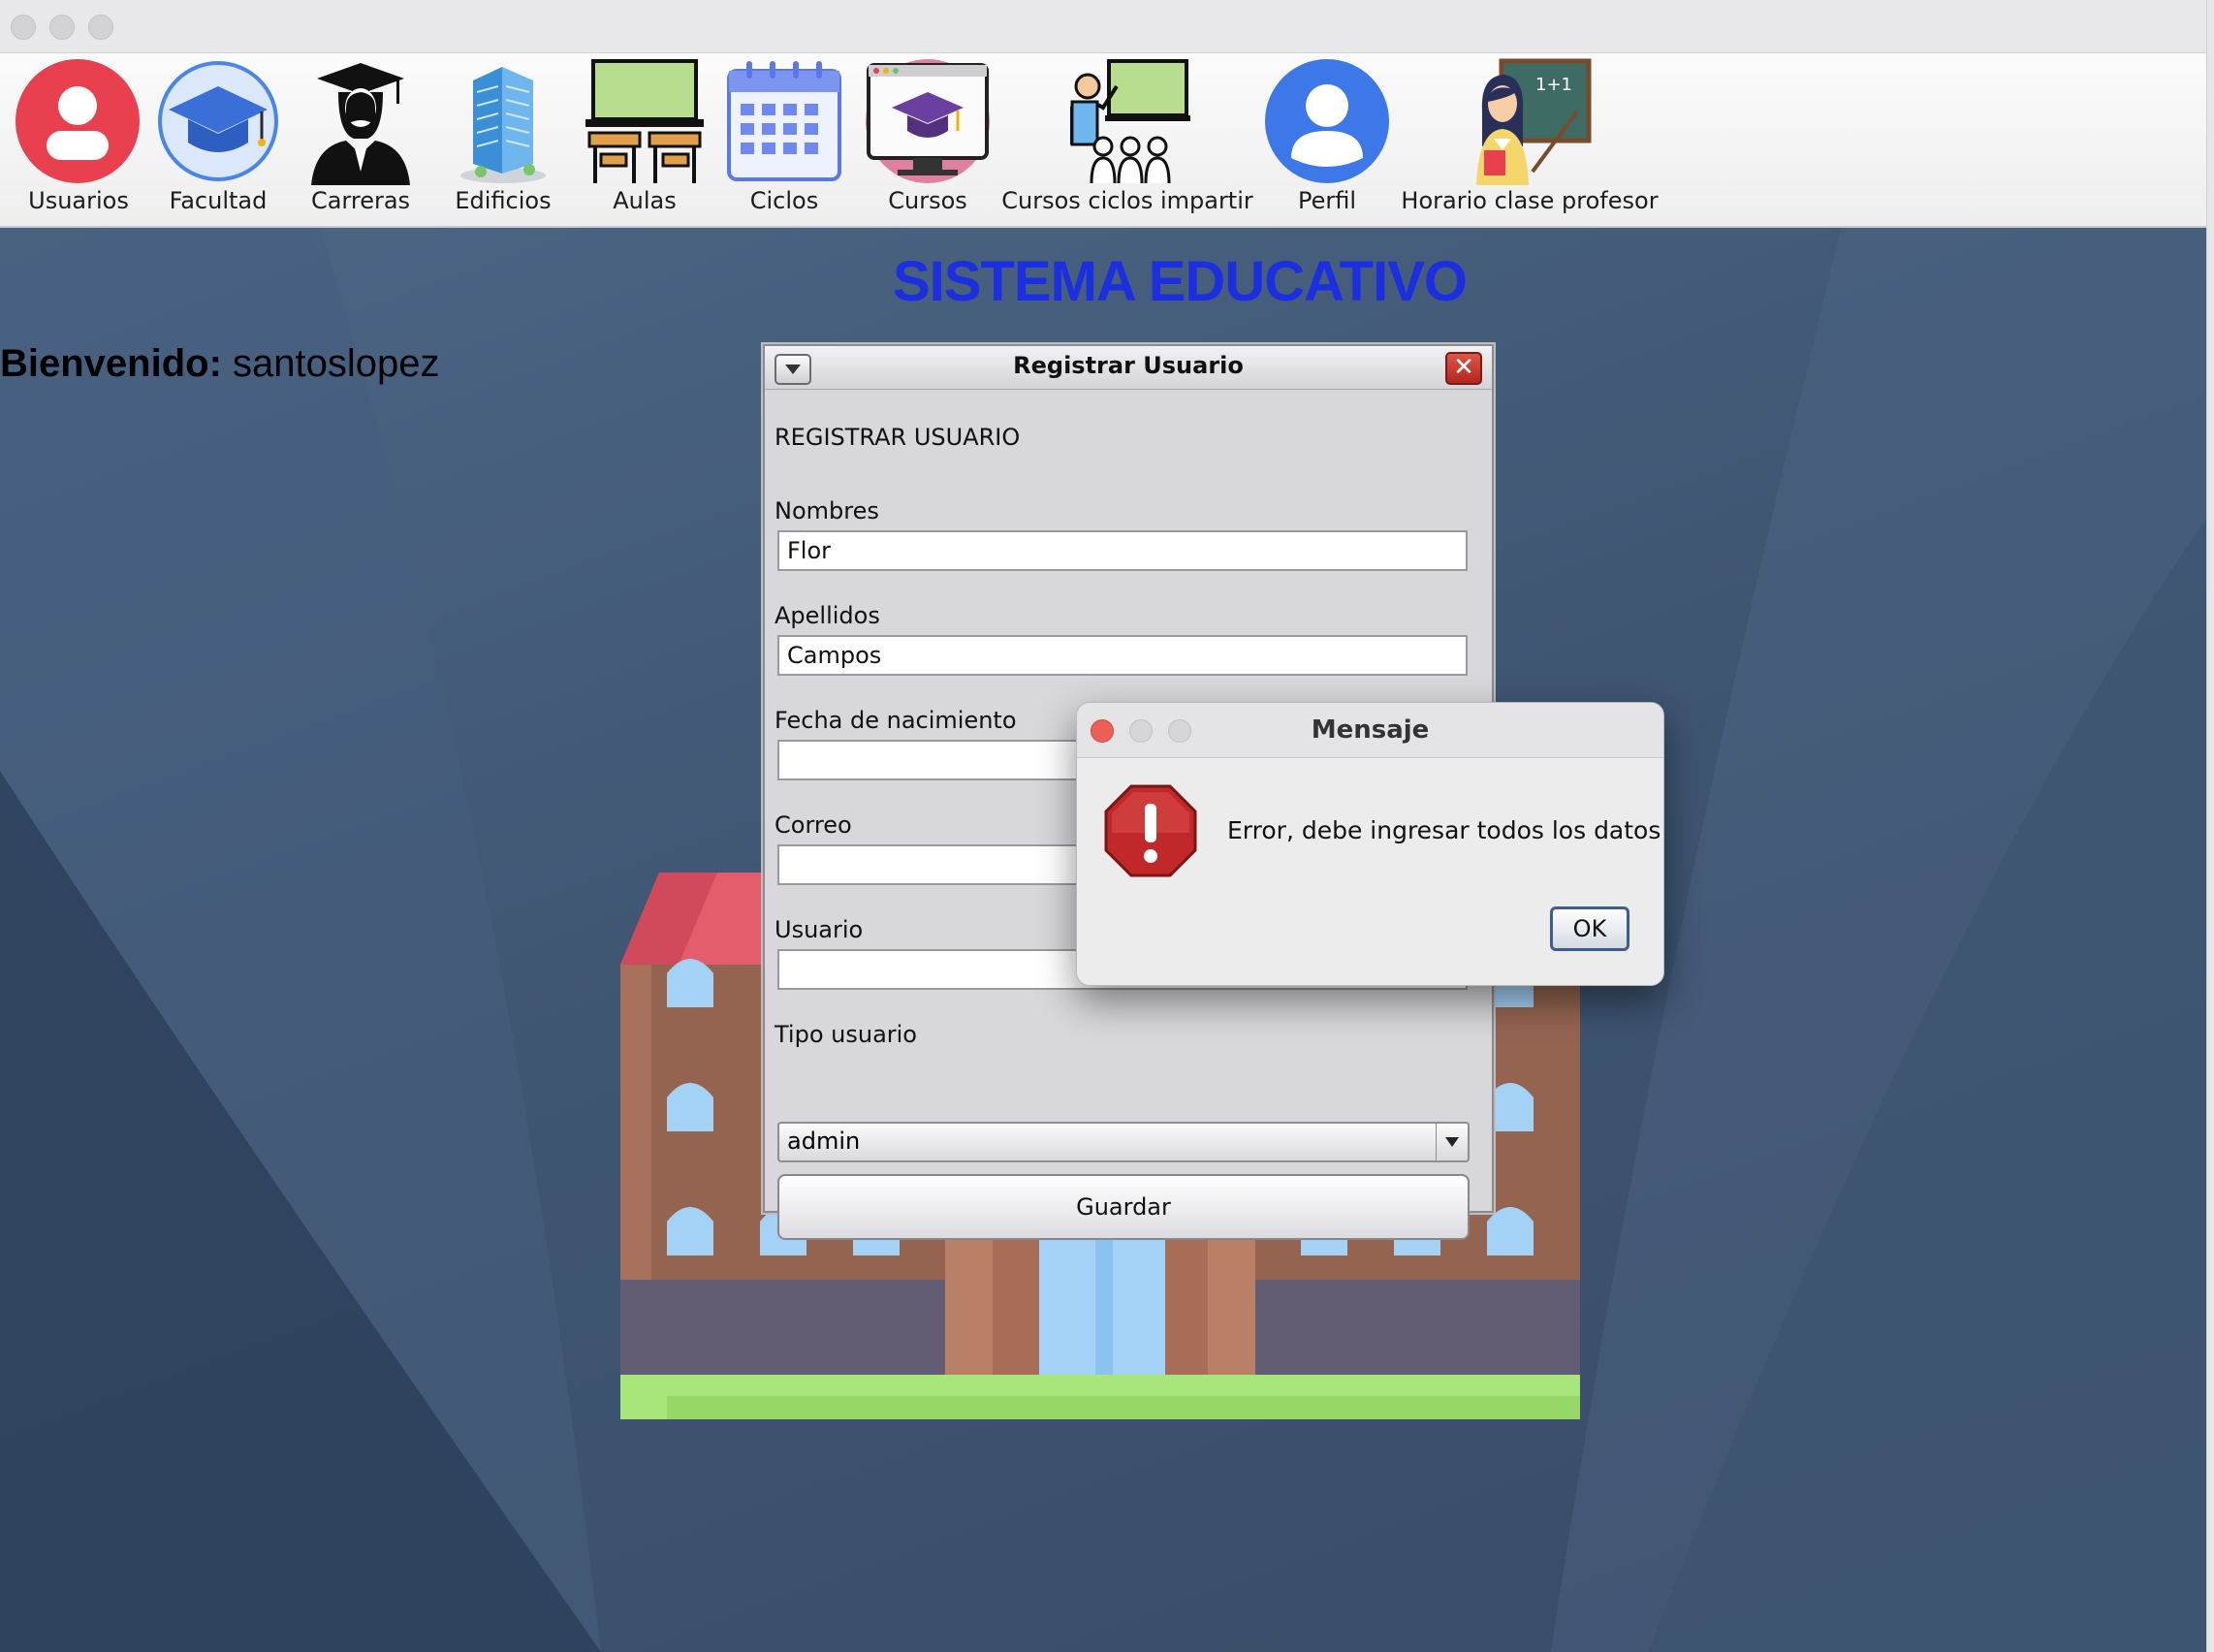 The width and height of the screenshot is (2214, 1652). What do you see at coordinates (896, 720) in the screenshot?
I see `fecha-nacimiento-label: Fecha de nacimiento` at bounding box center [896, 720].